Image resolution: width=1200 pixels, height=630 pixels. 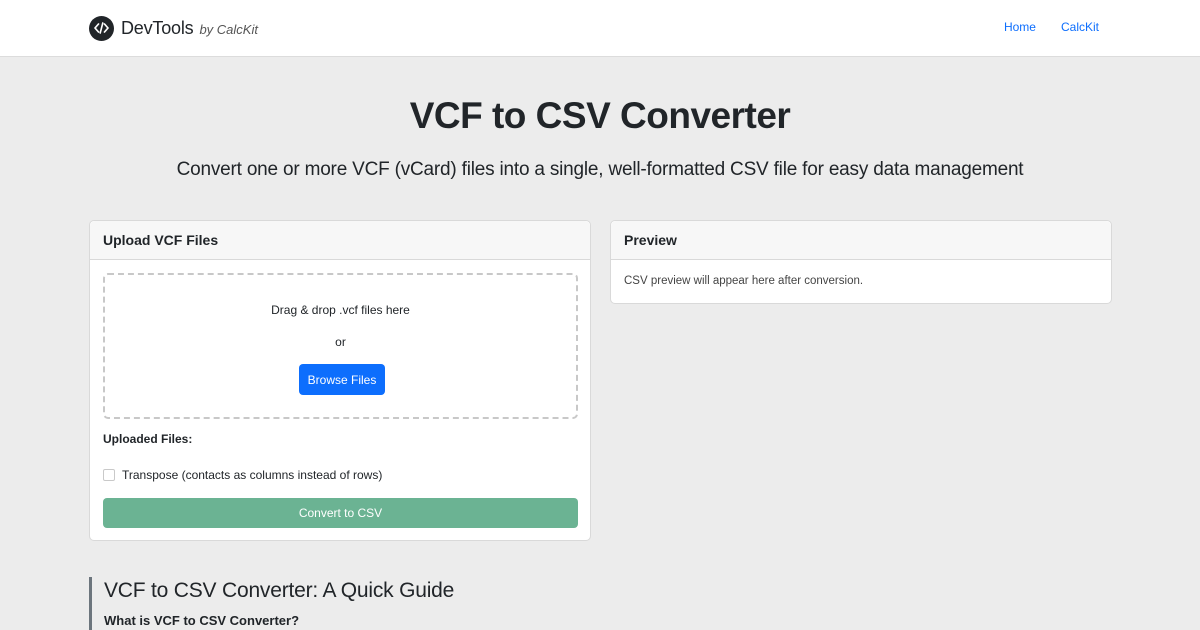 What do you see at coordinates (340, 310) in the screenshot?
I see `dropzone-text: Drag & drop .vcf files here` at bounding box center [340, 310].